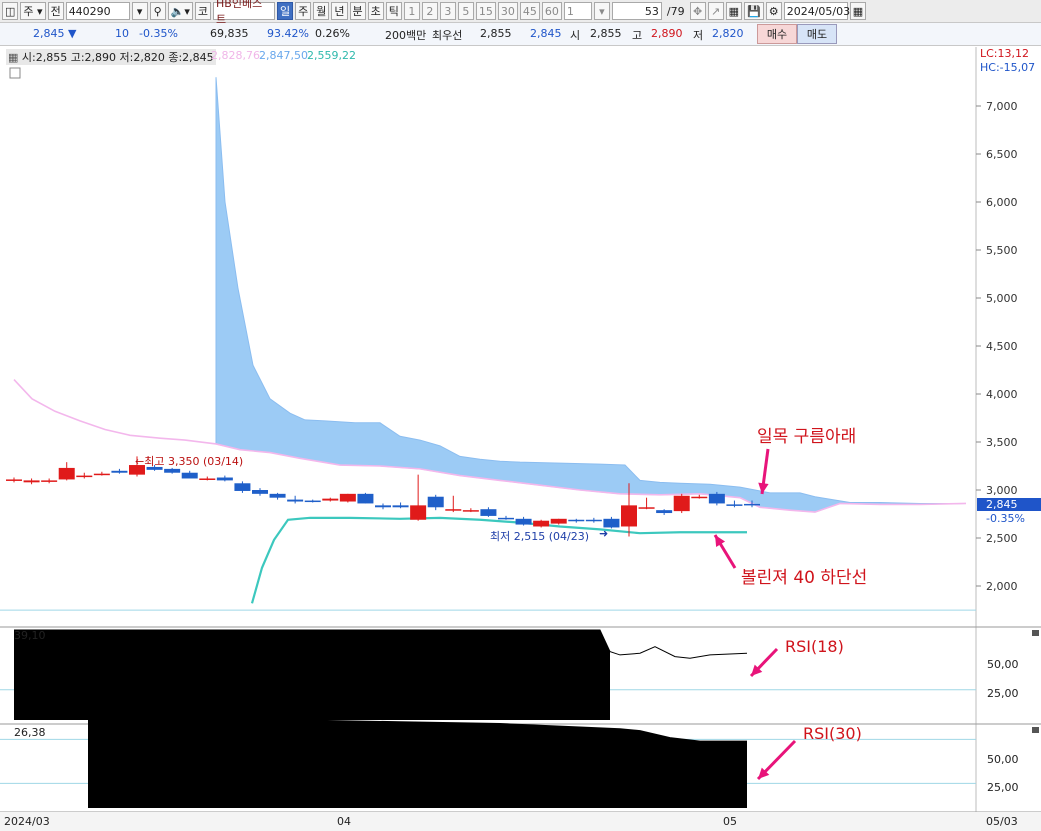  I want to click on low-mark: 최저 2,515 (04/23), so click(540, 536).